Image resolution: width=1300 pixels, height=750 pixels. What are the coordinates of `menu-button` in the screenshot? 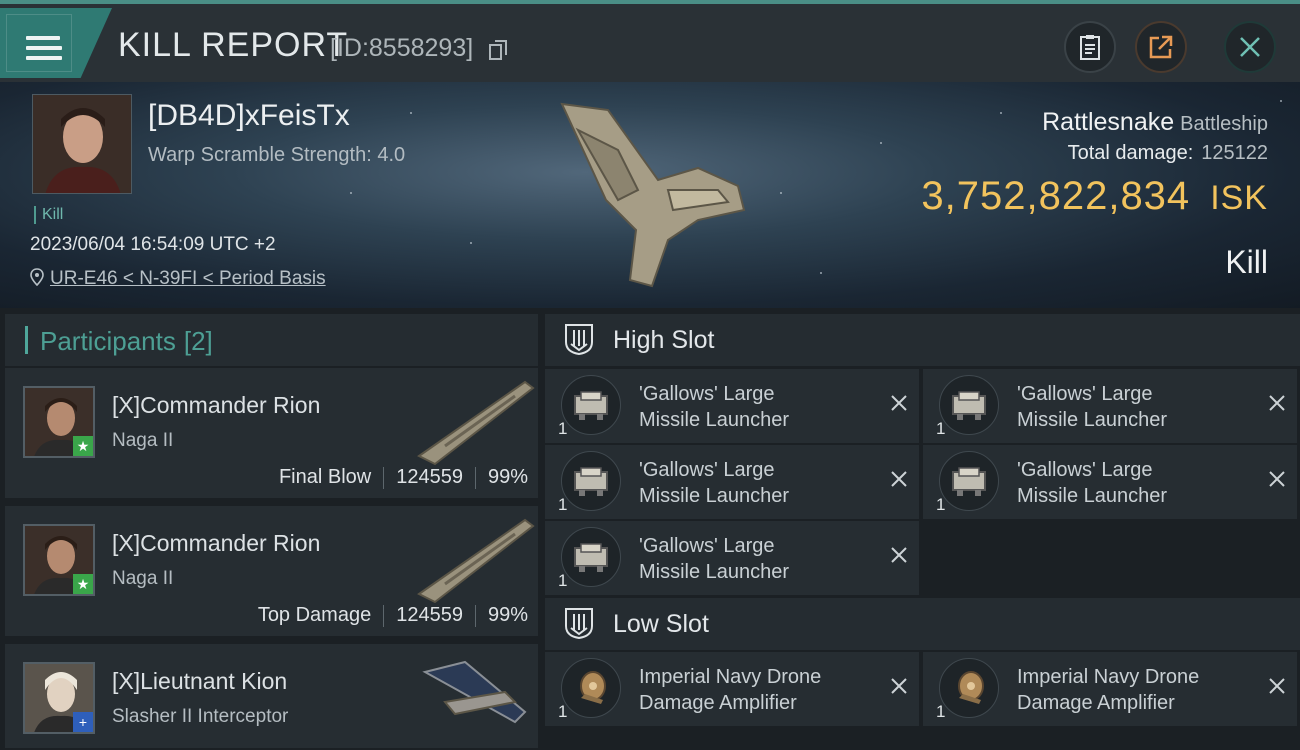 It's located at (56, 43).